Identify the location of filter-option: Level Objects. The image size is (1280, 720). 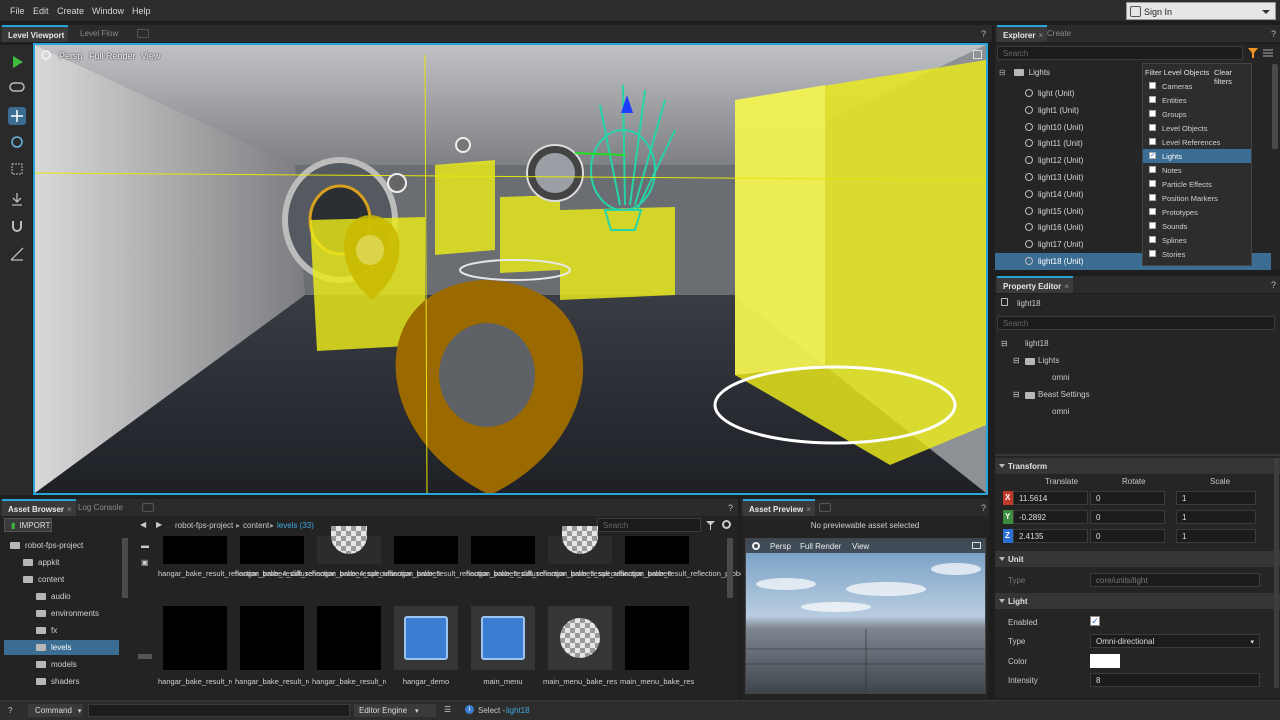
(1197, 128).